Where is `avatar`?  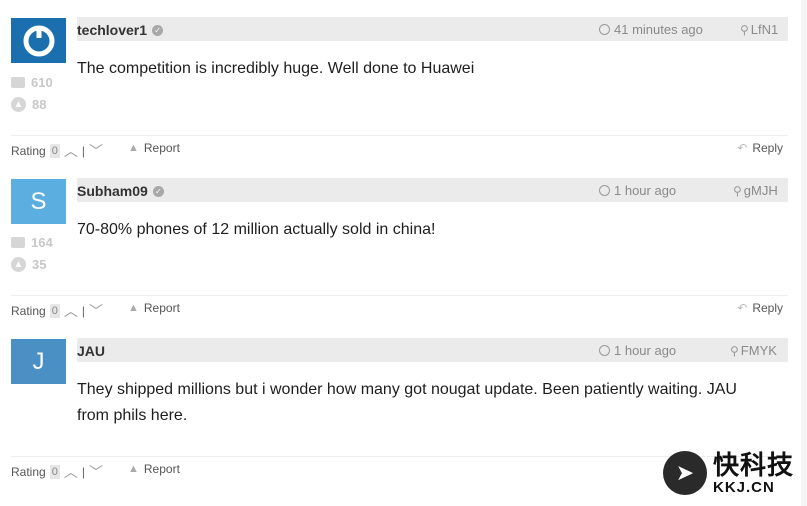 avatar is located at coordinates (38, 40).